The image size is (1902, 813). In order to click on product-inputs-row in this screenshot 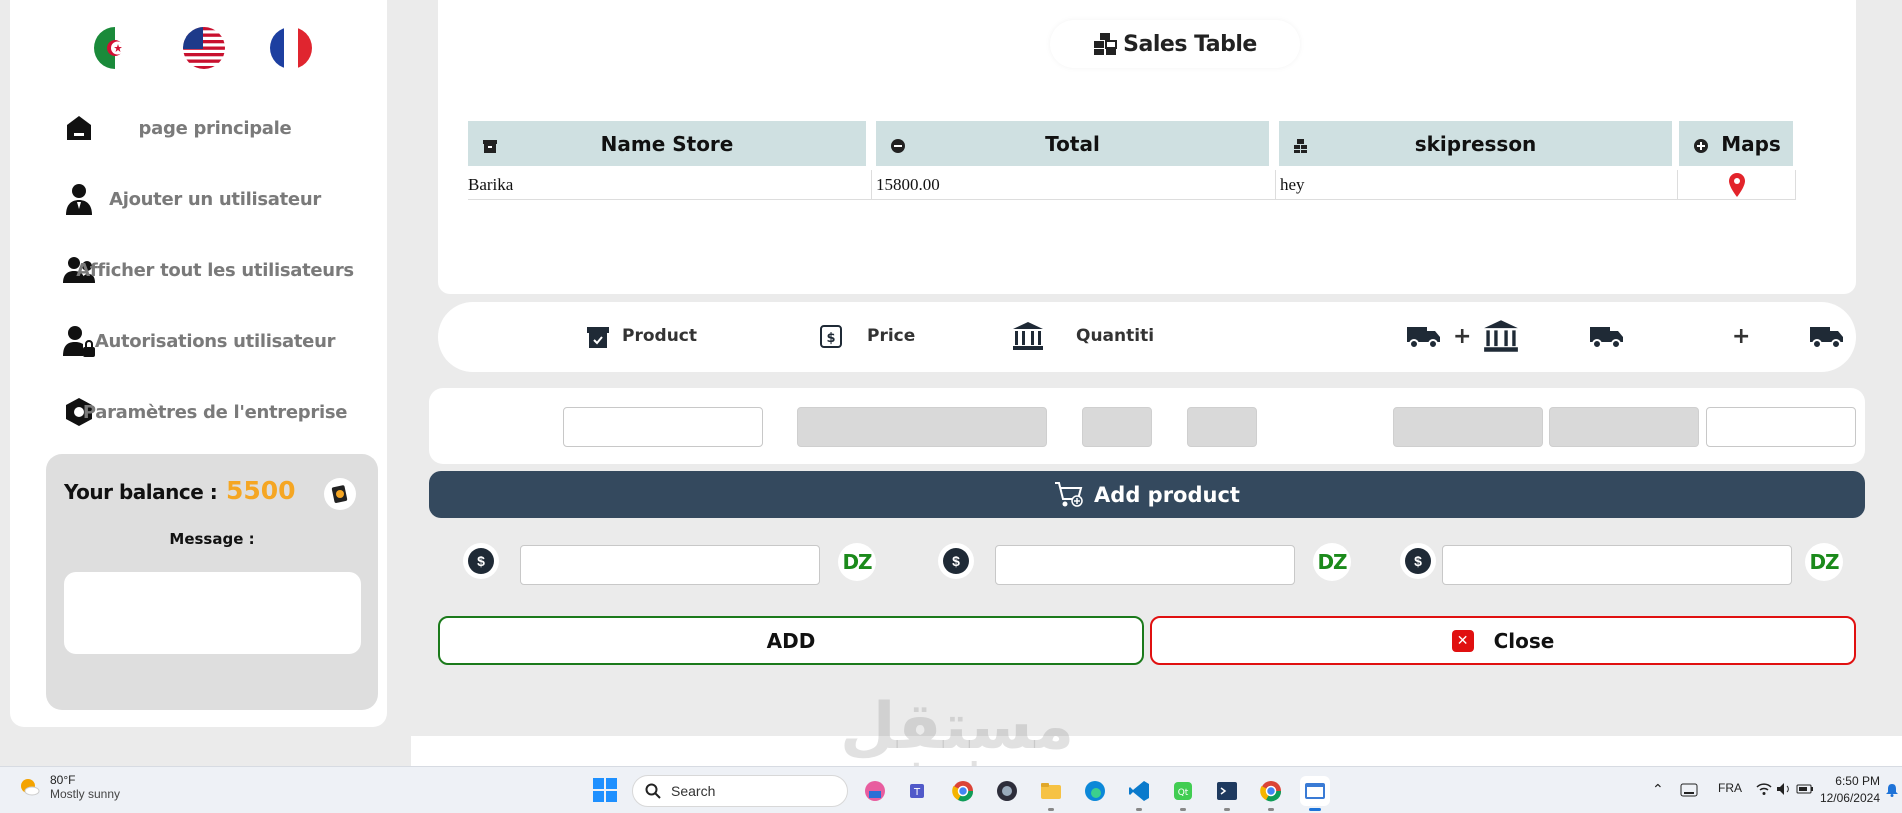, I will do `click(1147, 426)`.